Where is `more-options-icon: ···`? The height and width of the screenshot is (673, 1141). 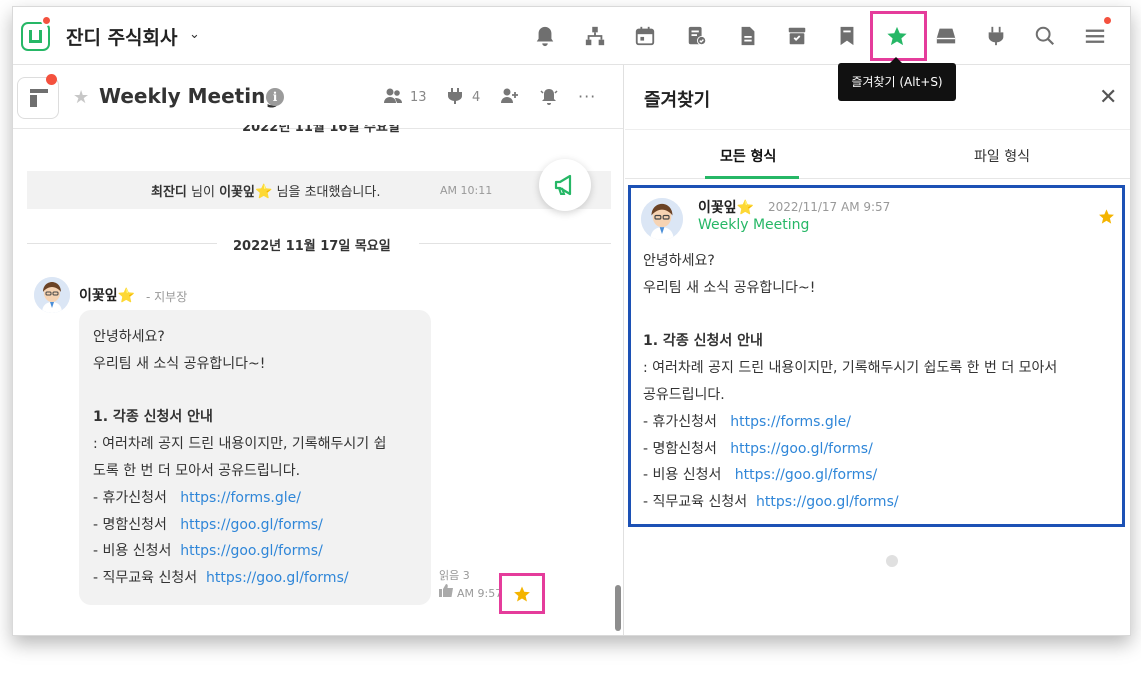
more-options-icon: ··· is located at coordinates (587, 96).